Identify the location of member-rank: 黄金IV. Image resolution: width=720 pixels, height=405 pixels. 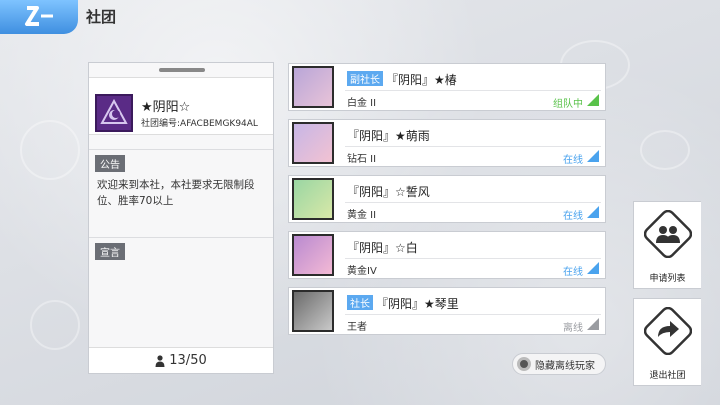
(362, 271).